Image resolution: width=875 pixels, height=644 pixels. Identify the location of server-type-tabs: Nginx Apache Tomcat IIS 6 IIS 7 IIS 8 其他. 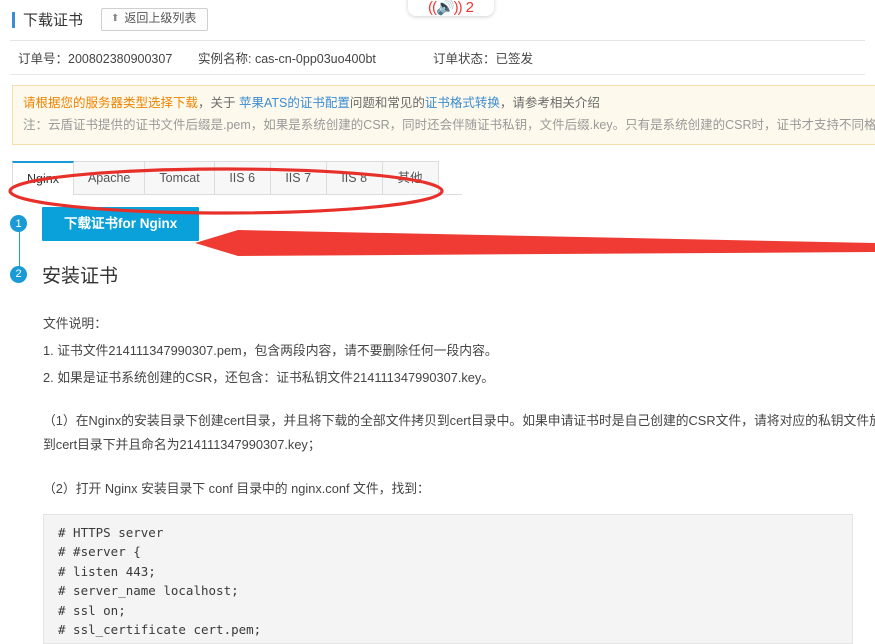
(237, 178).